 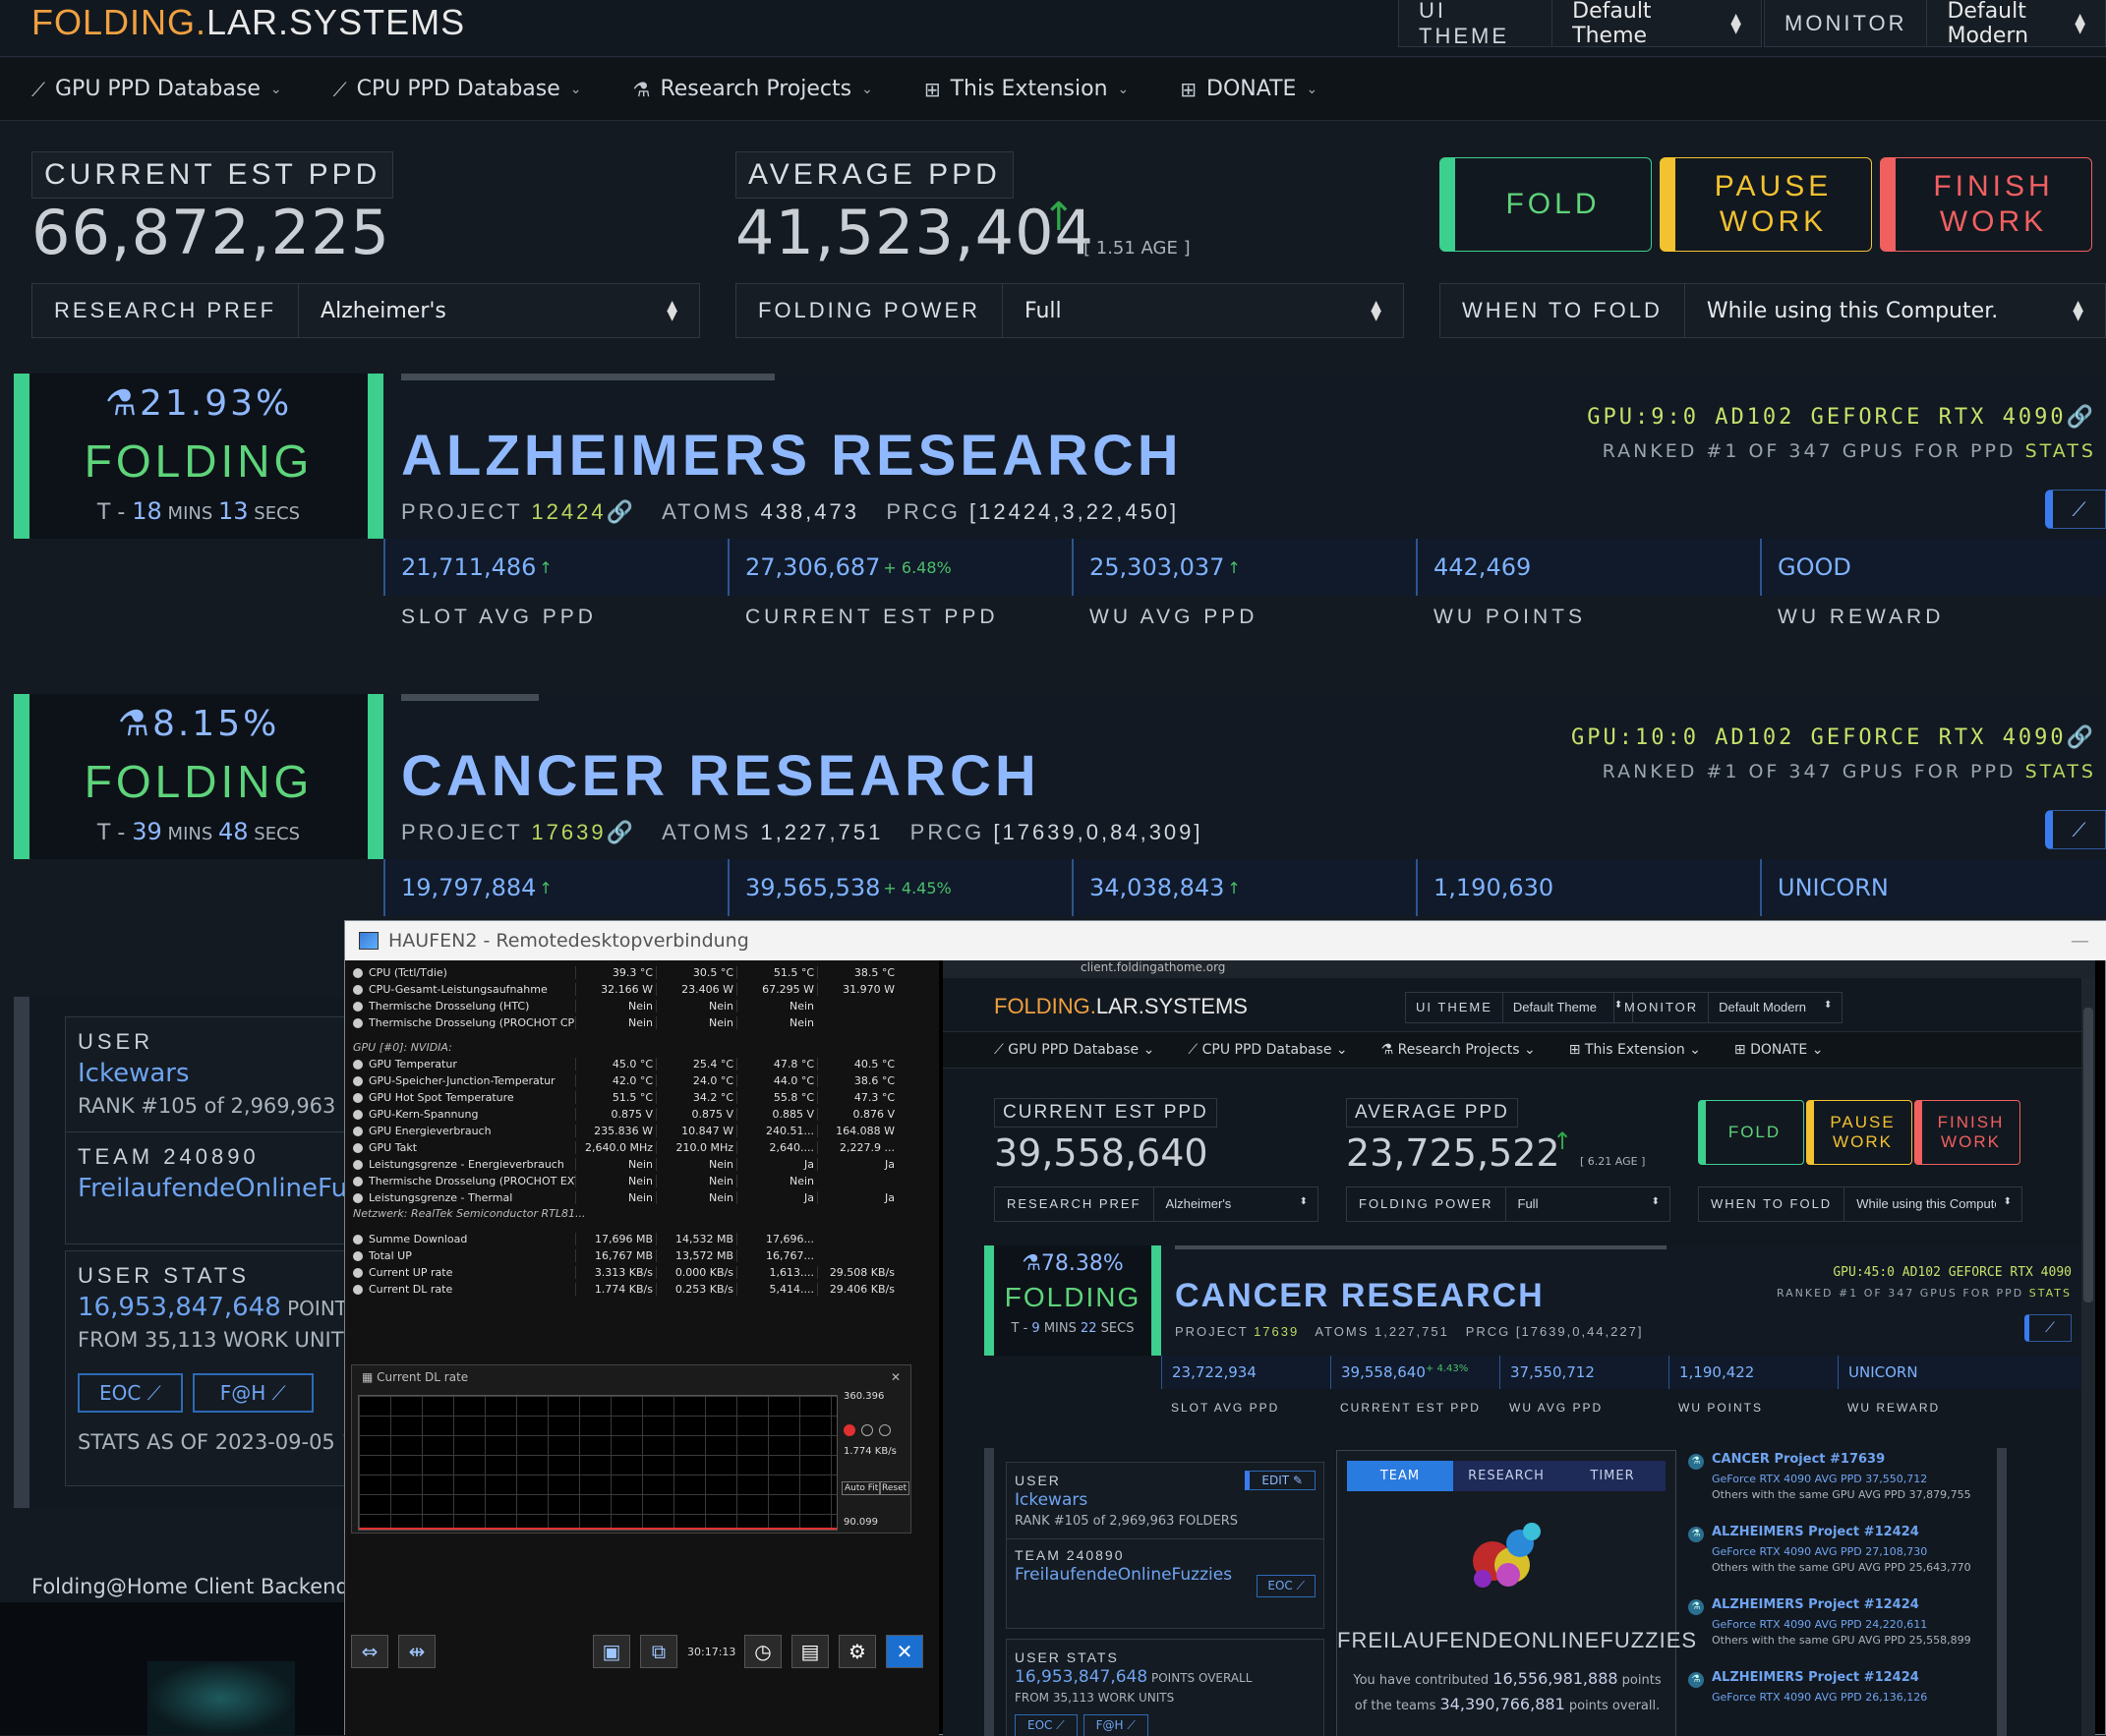 I want to click on remote-chart-button: ⟋, so click(x=2048, y=1328).